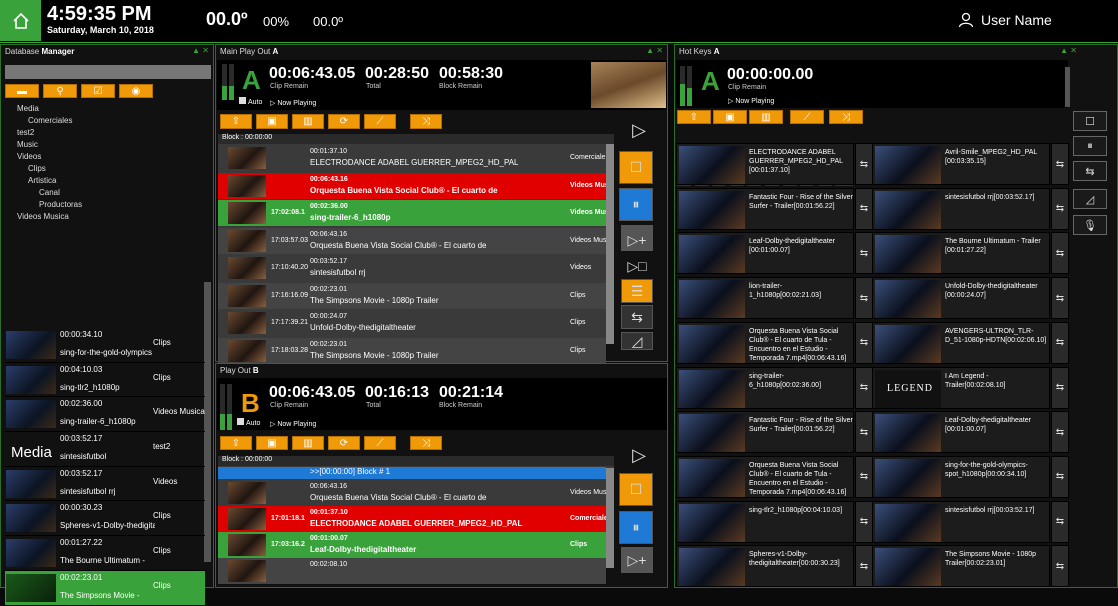 The image size is (1118, 606). I want to click on tree-item: Videos Musica, so click(44, 217).